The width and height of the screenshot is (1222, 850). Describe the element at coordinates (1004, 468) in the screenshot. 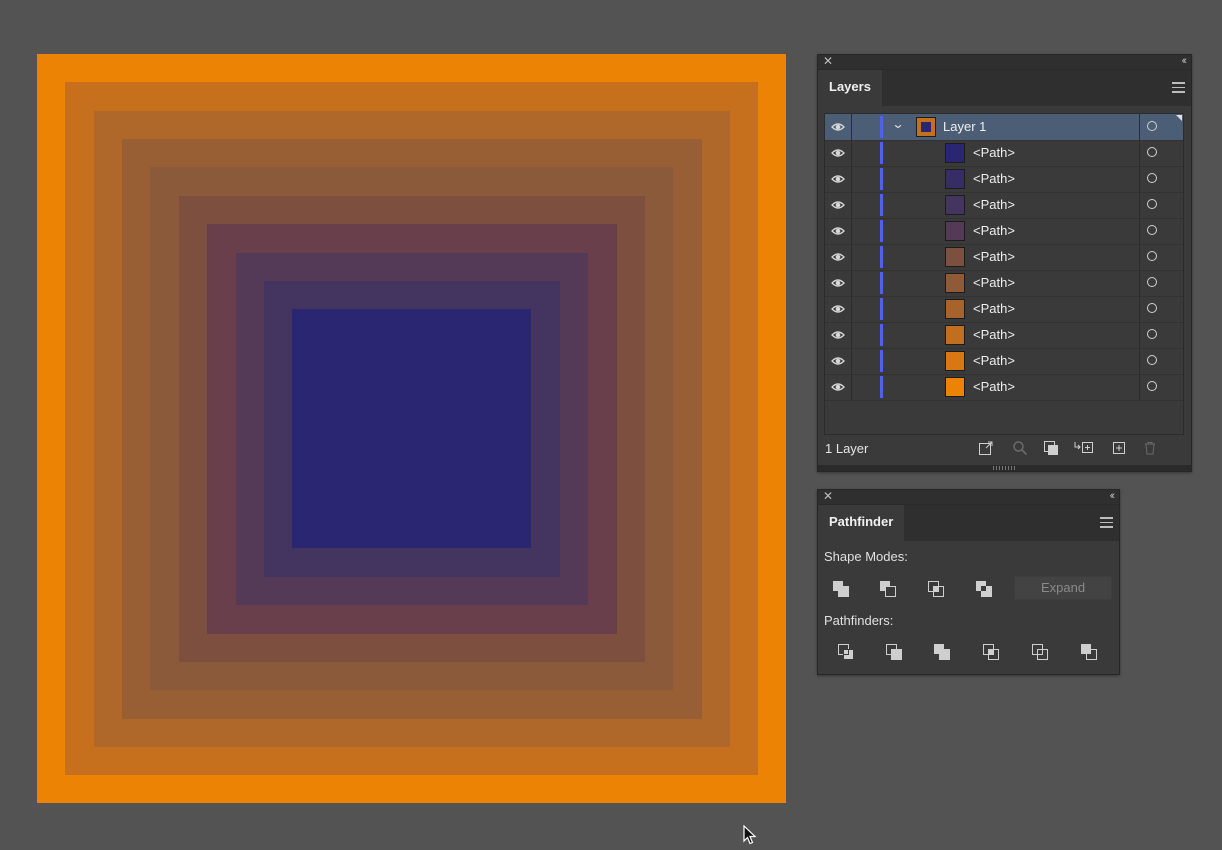

I see `resize-handle` at that location.